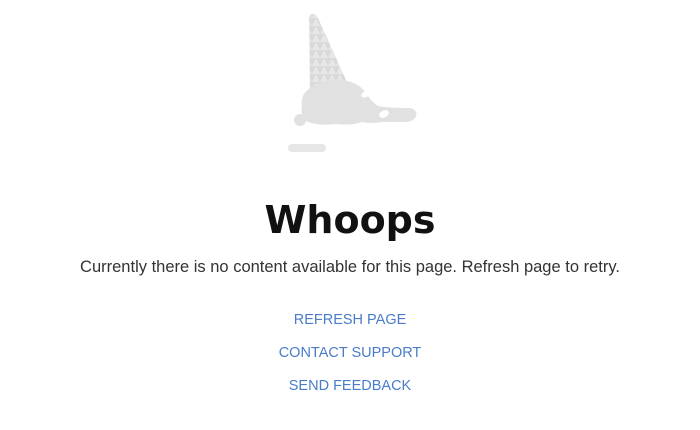  Describe the element at coordinates (350, 220) in the screenshot. I see `page-title: Whoops` at that location.